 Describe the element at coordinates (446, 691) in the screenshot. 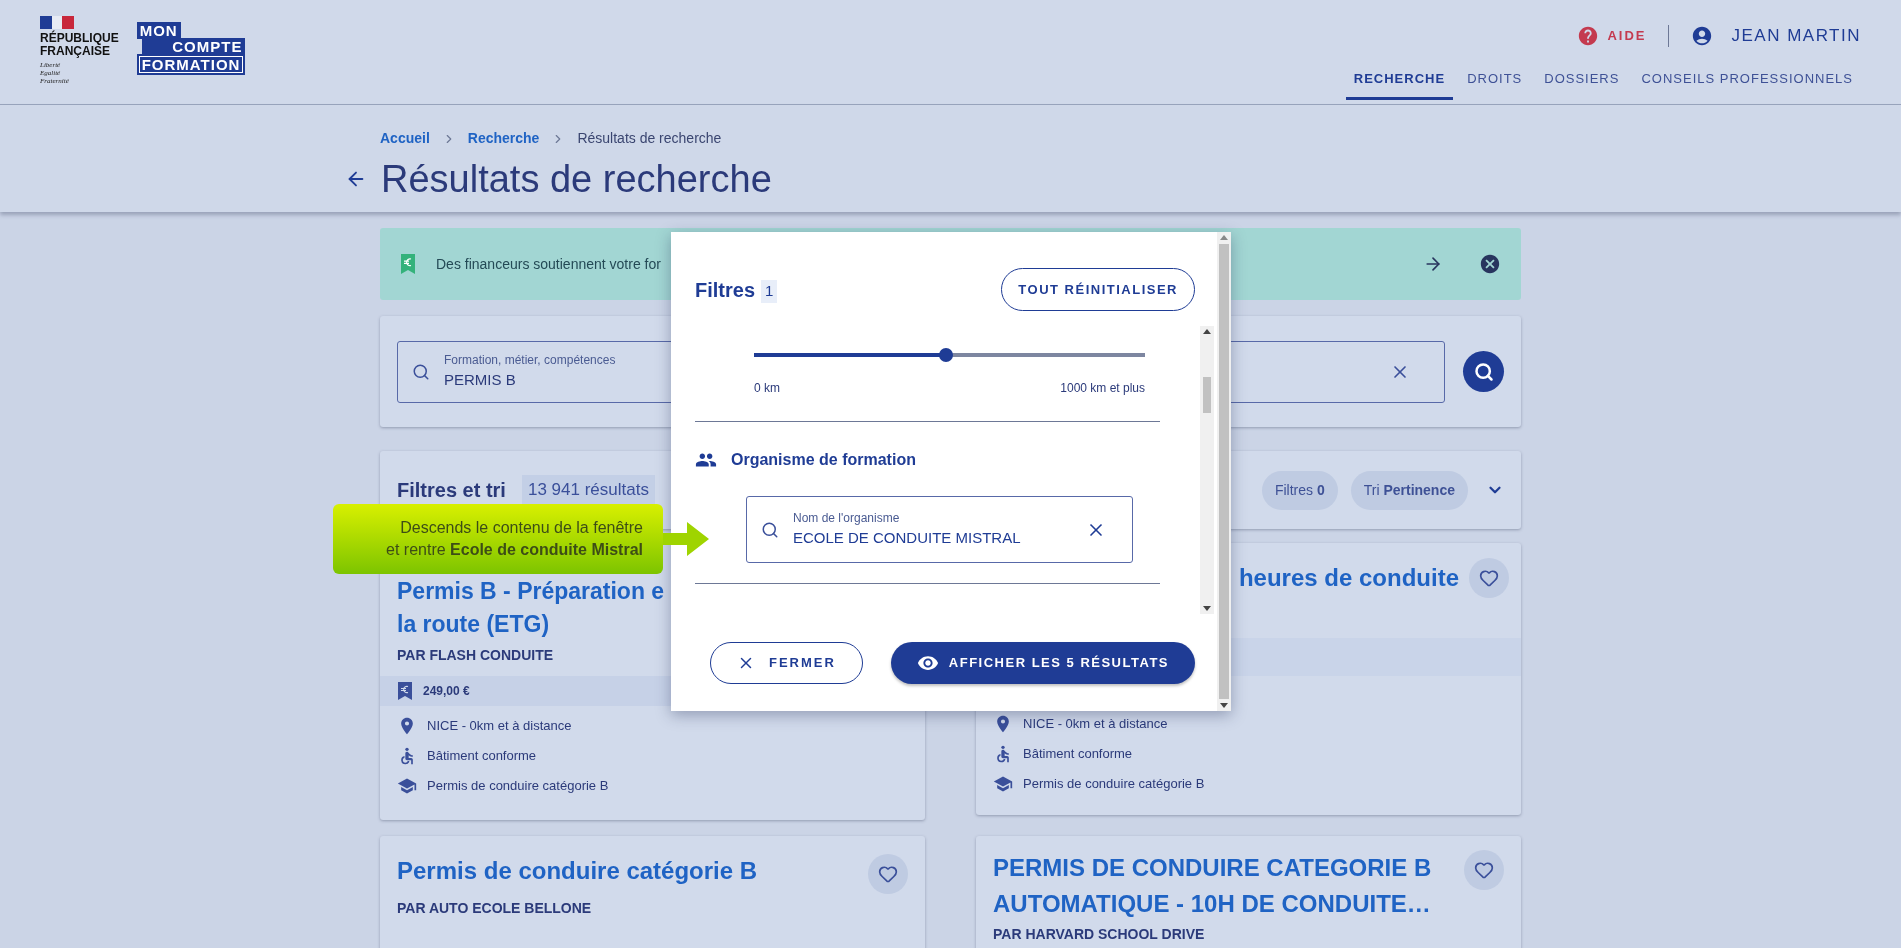

I see `price-text: 249,00 €` at that location.